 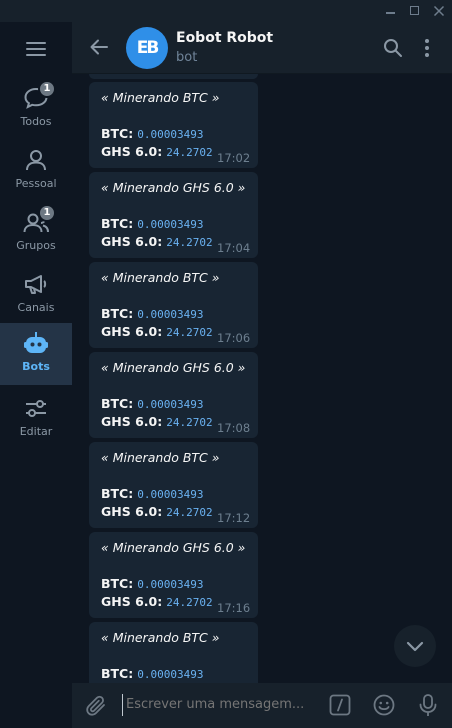 I want to click on message-time: 17:02, so click(x=234, y=158).